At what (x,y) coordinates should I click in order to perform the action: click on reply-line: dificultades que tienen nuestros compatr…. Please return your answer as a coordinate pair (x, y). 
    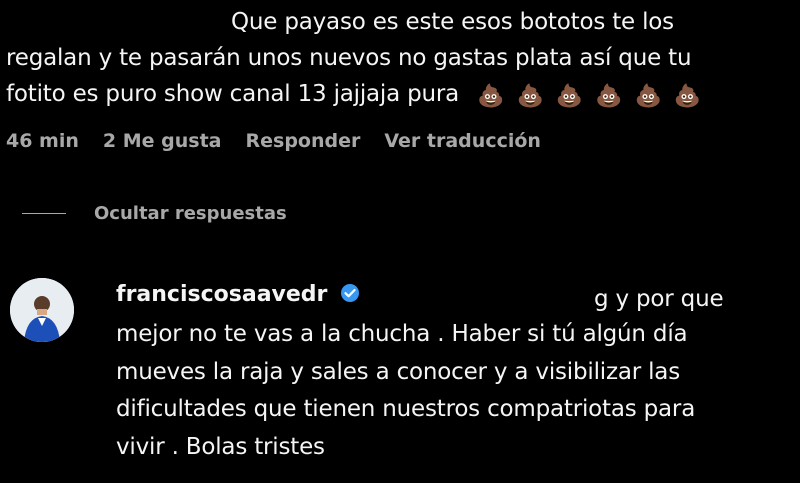
    Looking at the image, I should click on (406, 409).